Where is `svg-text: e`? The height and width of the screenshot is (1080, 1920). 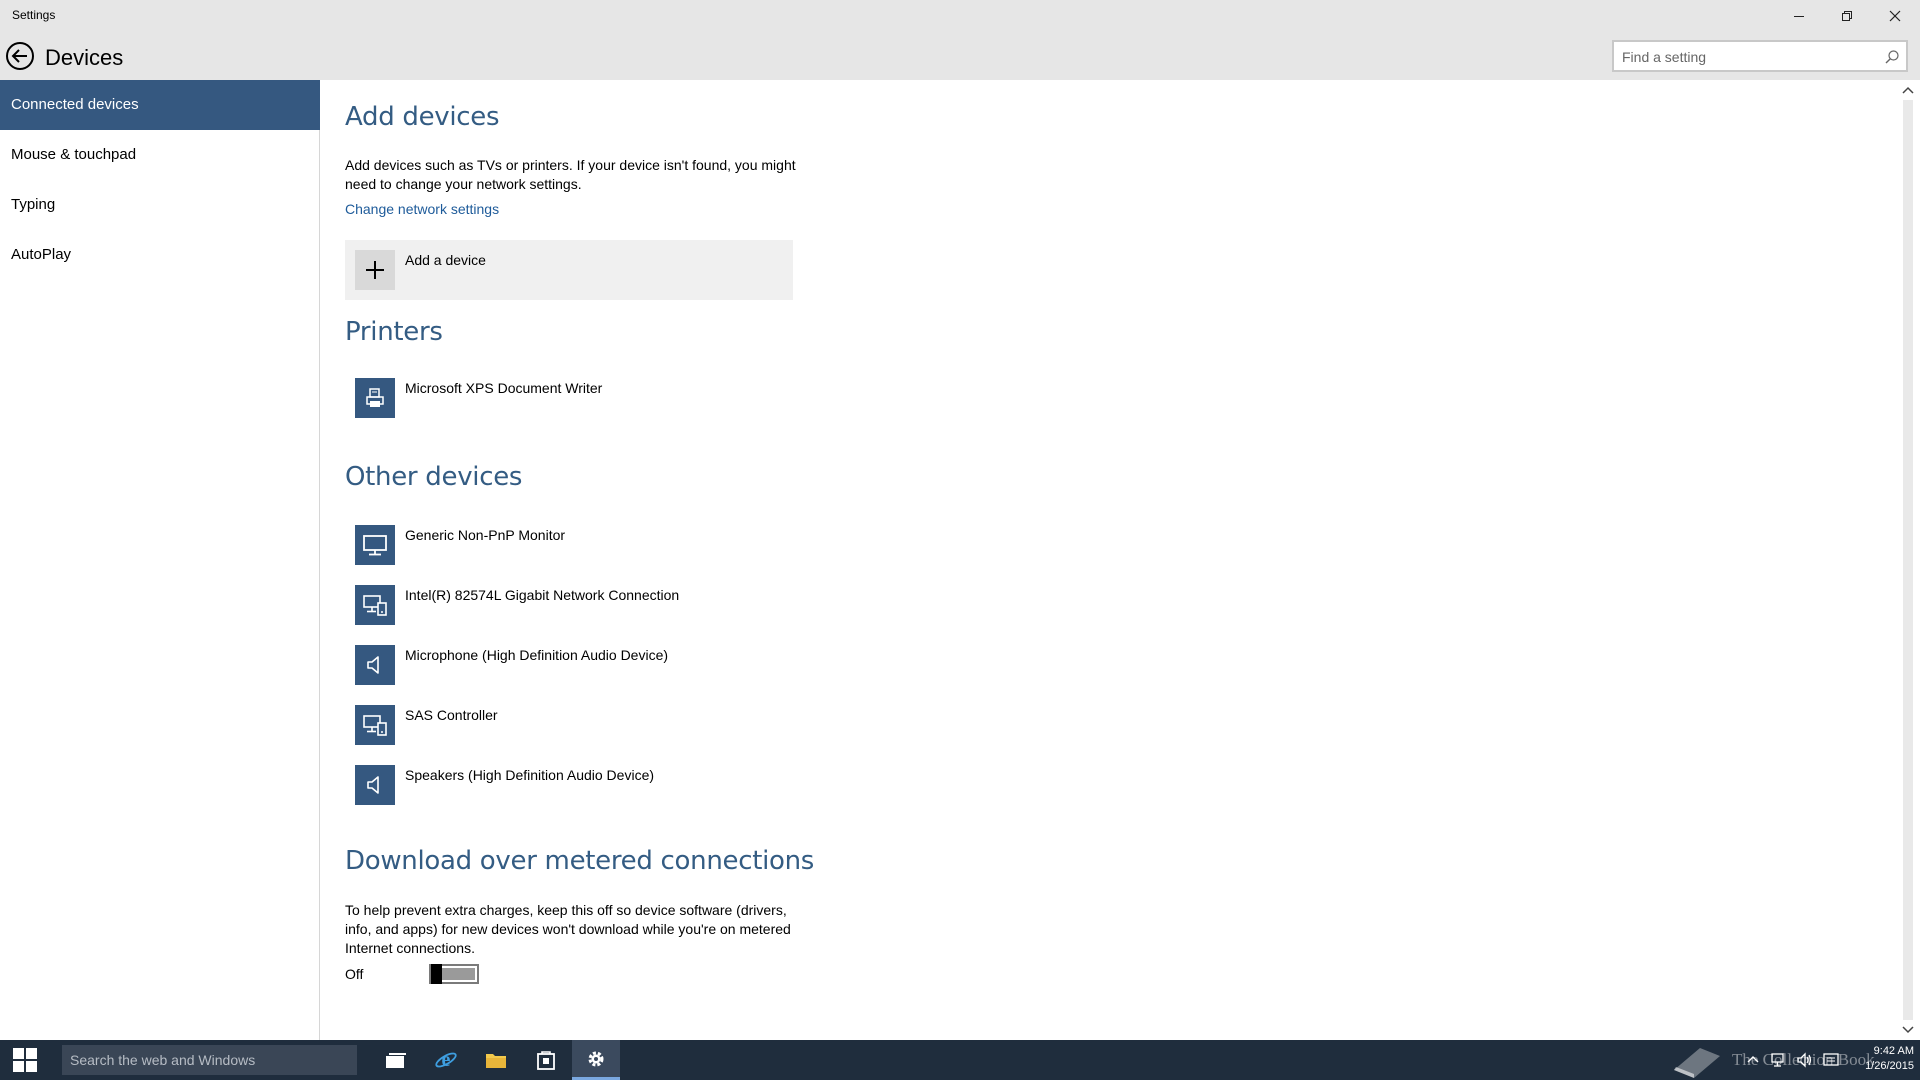 svg-text: e is located at coordinates (446, 1060).